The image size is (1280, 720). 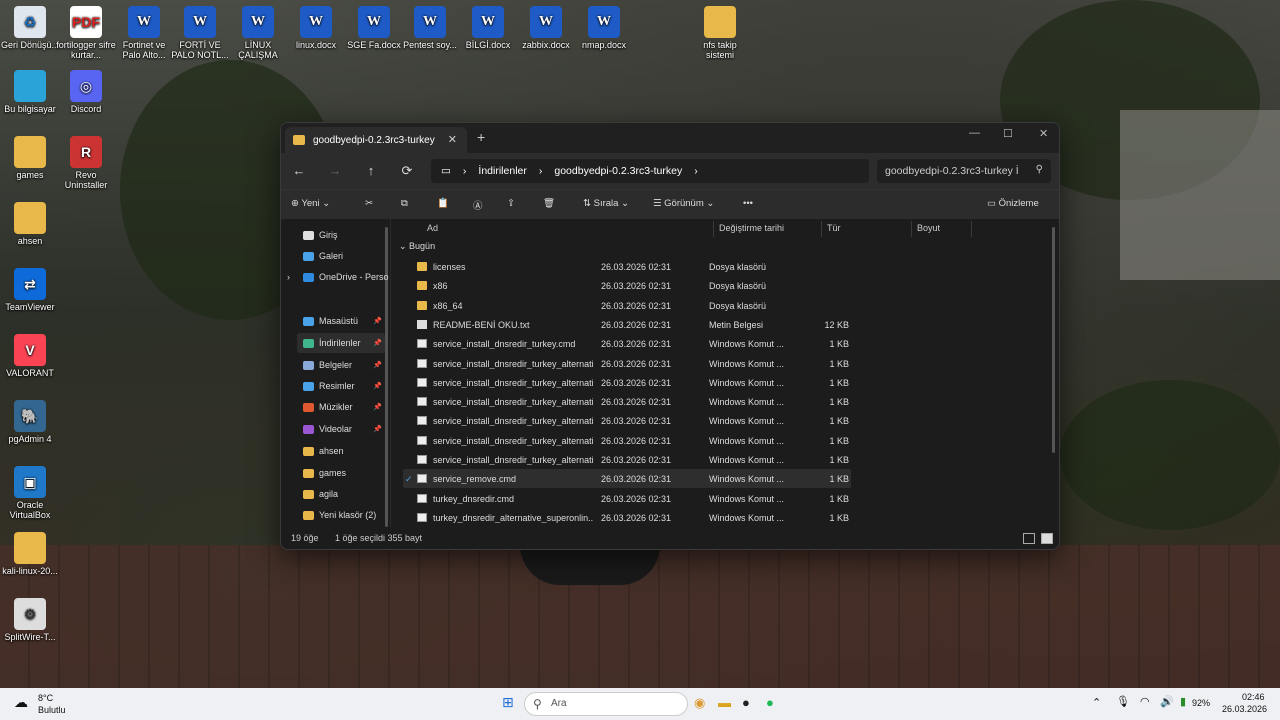 I want to click on tab-close-icon: ✕, so click(x=452, y=139).